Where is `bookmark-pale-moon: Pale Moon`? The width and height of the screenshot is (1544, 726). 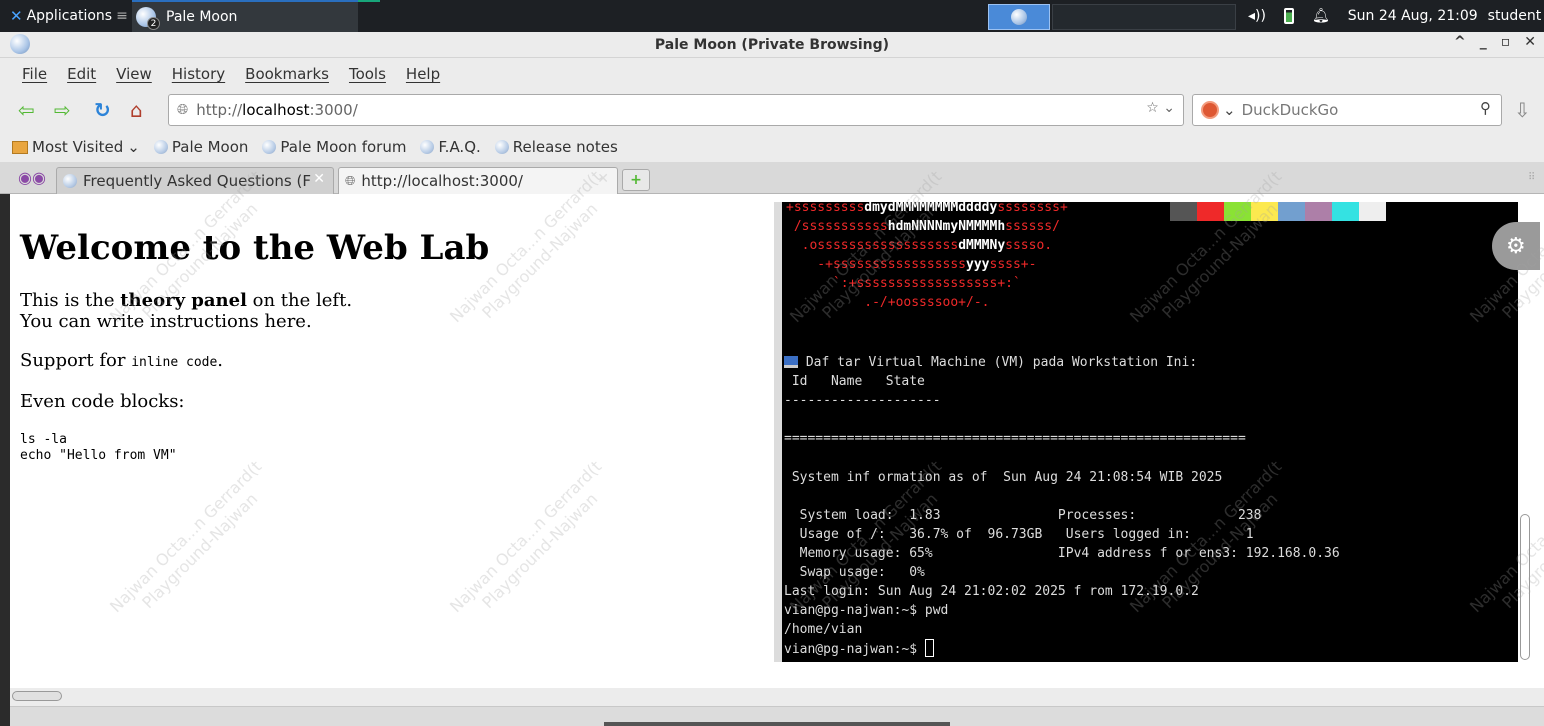 bookmark-pale-moon: Pale Moon is located at coordinates (200, 147).